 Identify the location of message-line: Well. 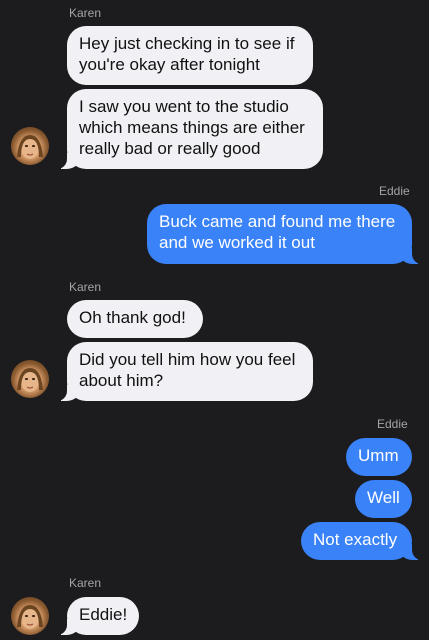
(383, 497).